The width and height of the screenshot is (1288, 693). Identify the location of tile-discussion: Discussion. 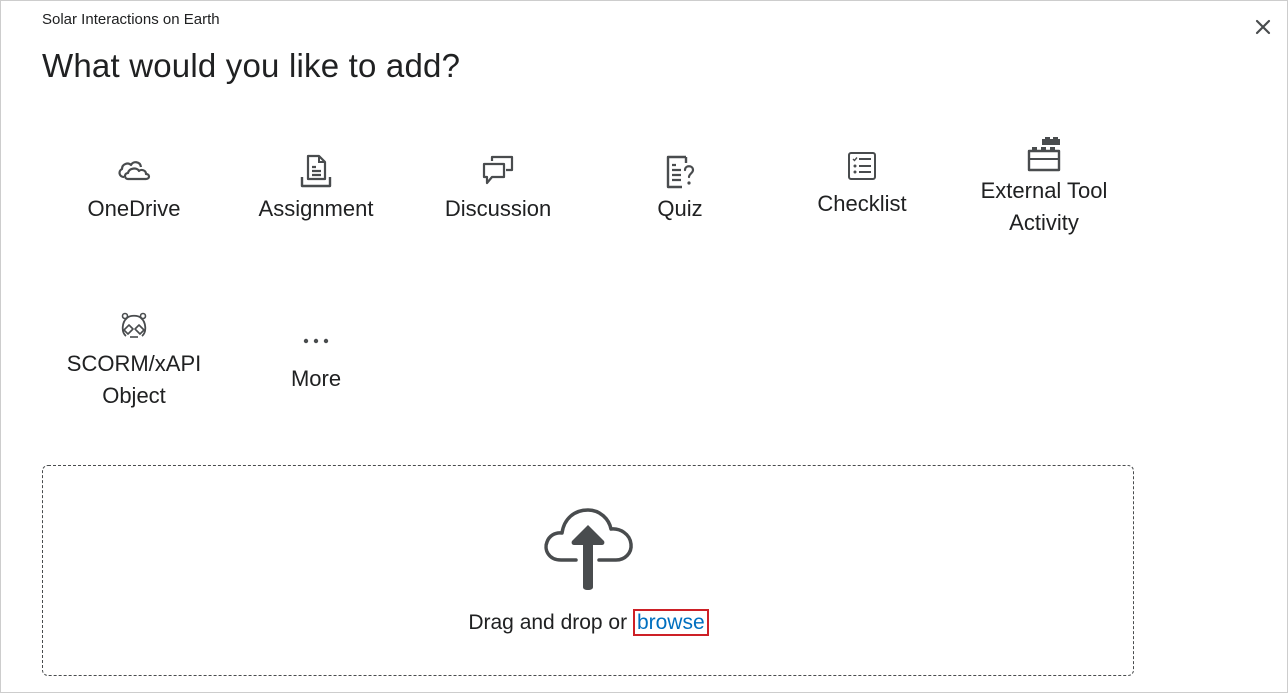
(498, 188).